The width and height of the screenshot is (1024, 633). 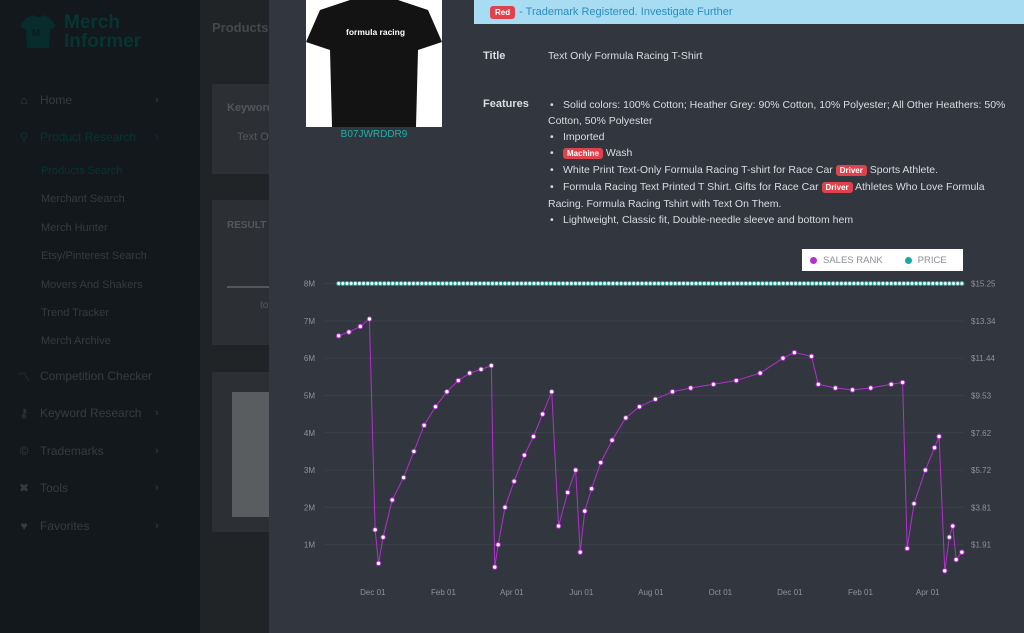 What do you see at coordinates (925, 260) in the screenshot?
I see `legend-price: PRICE` at bounding box center [925, 260].